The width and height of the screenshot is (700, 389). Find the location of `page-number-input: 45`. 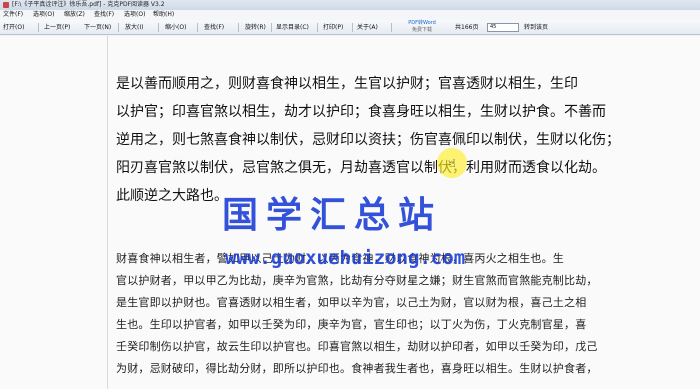

page-number-input: 45 is located at coordinates (503, 27).